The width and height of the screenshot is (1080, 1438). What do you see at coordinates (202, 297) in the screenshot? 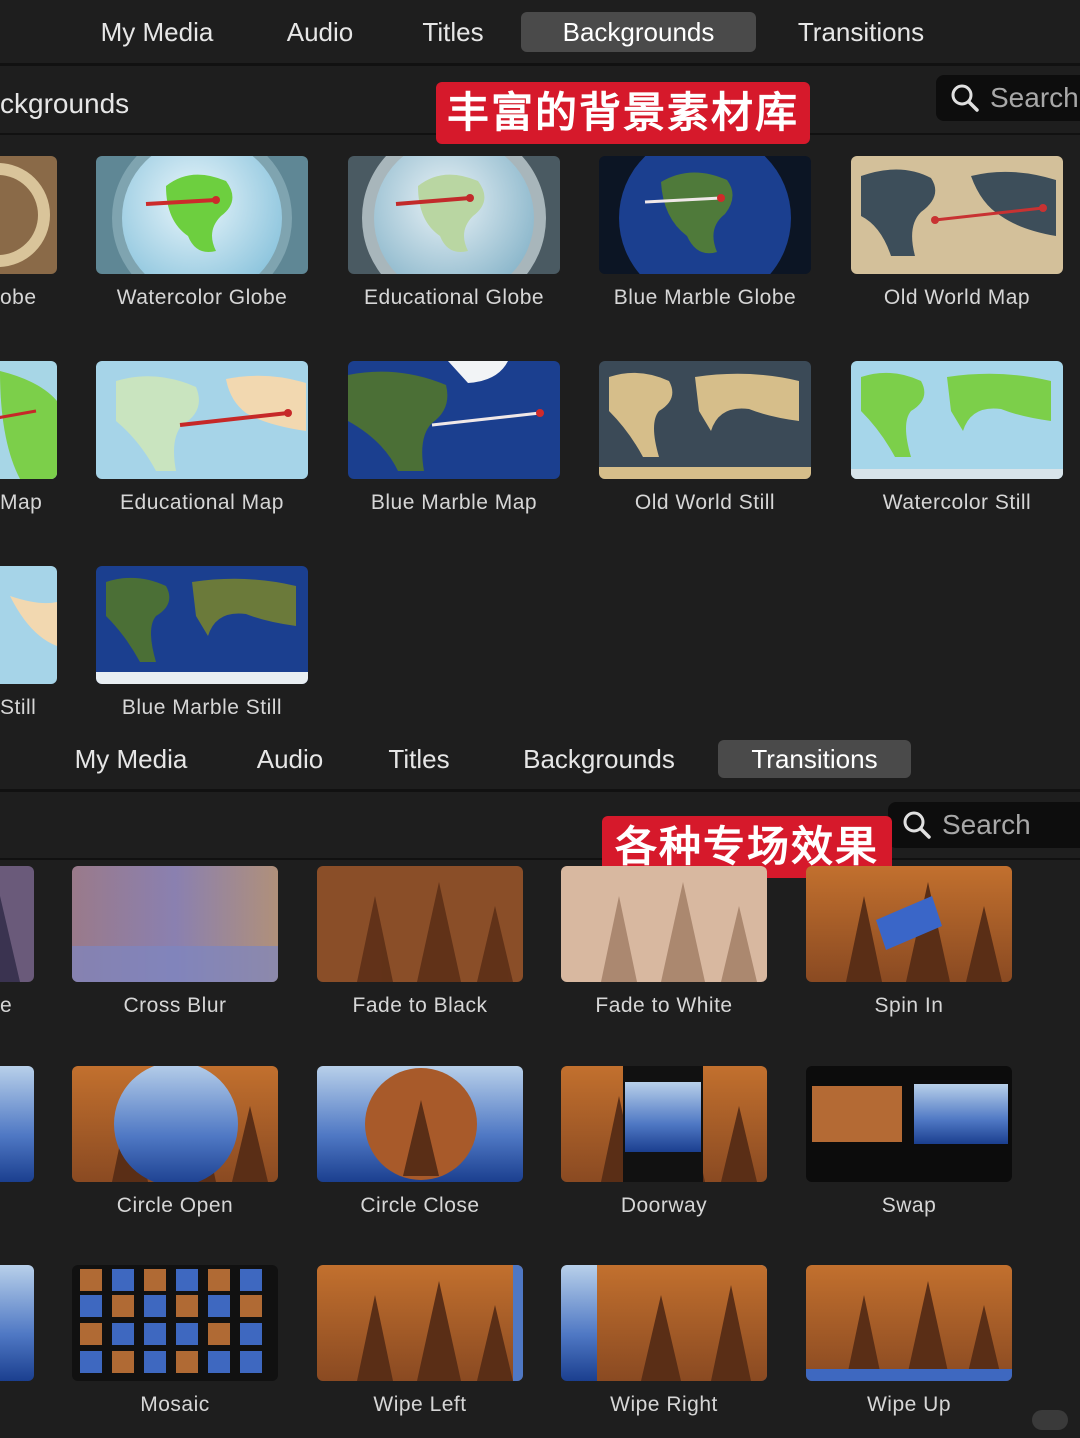
I see `item-label: Watercolor Globe` at bounding box center [202, 297].